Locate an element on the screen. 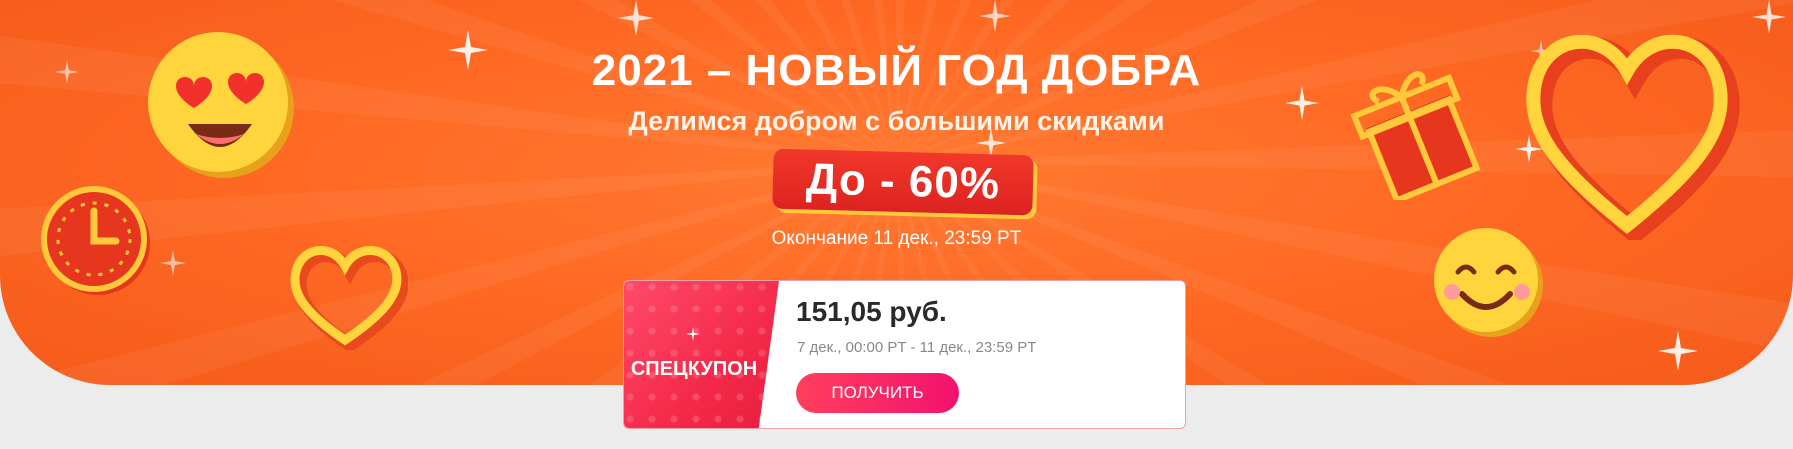 The width and height of the screenshot is (1793, 449). coupon-amount: 151,05 руб. is located at coordinates (871, 311).